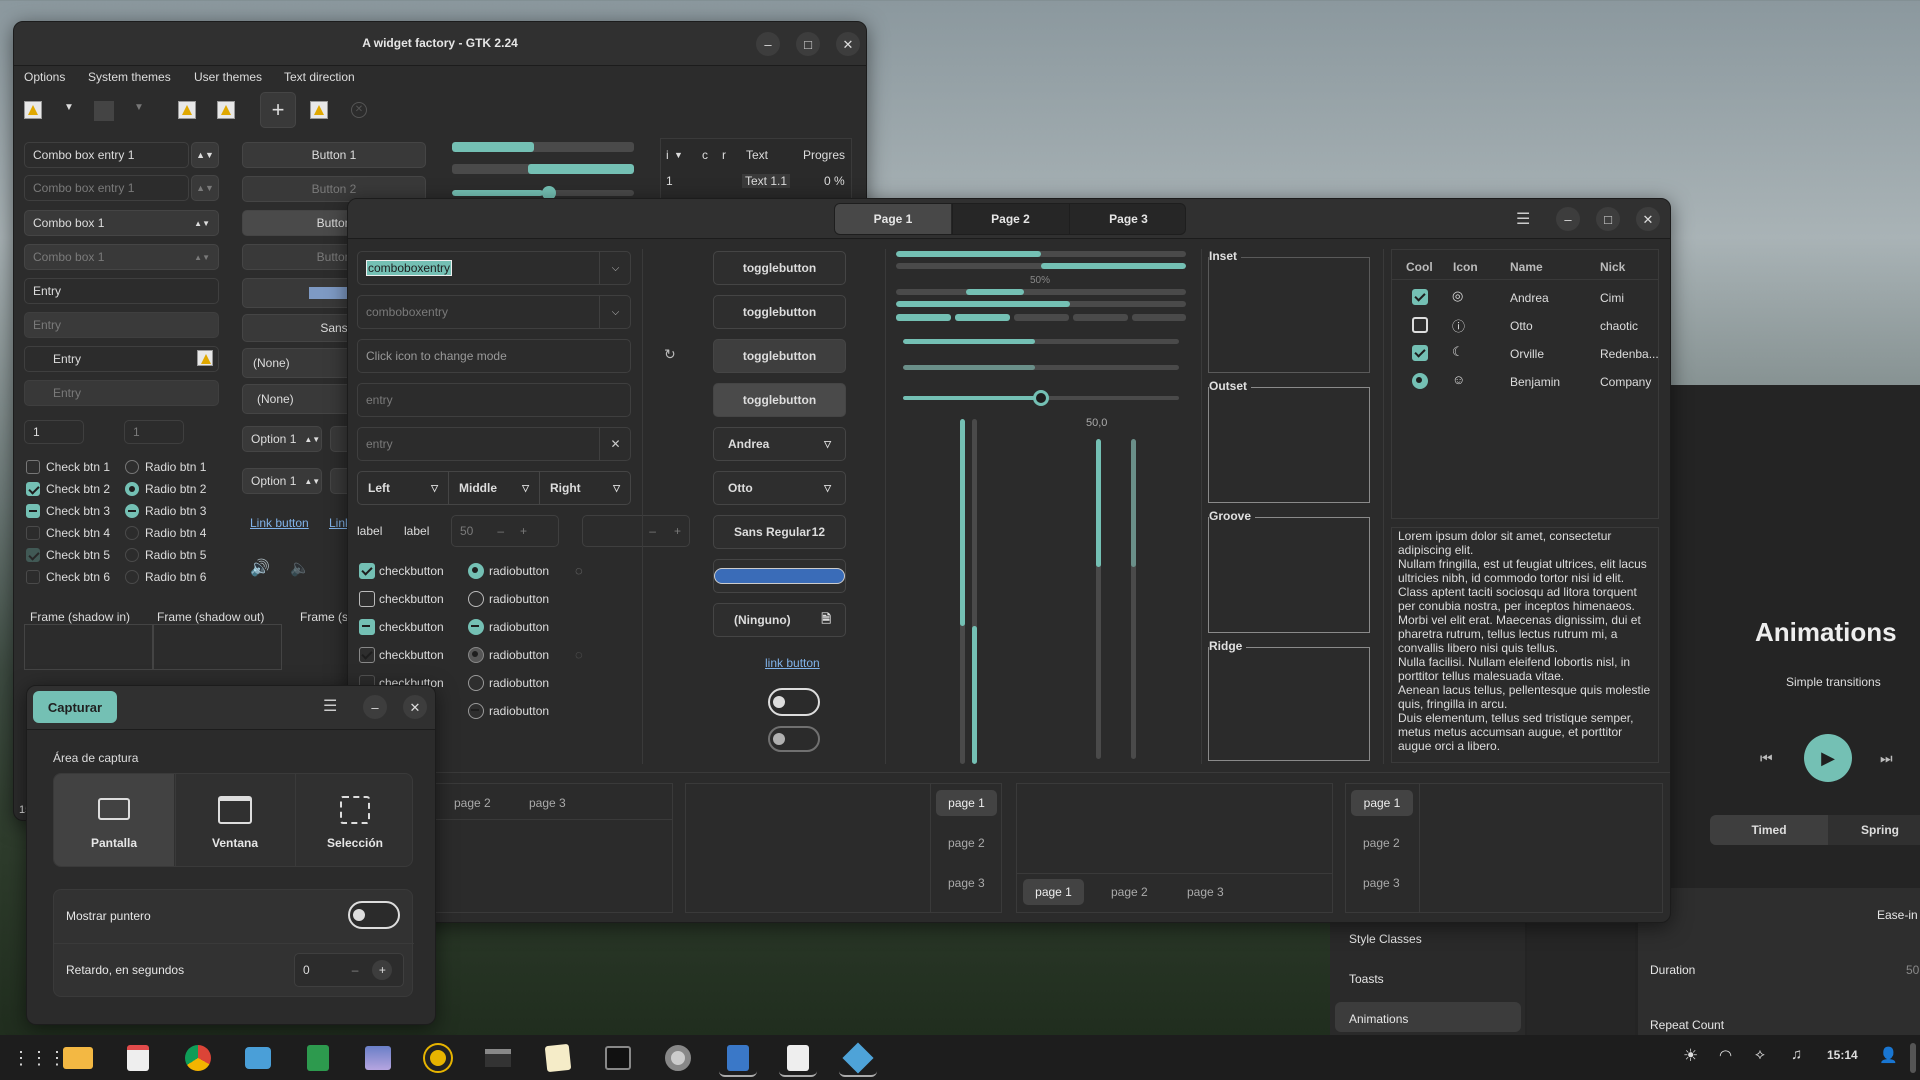 Image resolution: width=1920 pixels, height=1080 pixels. I want to click on widget-factory-app-icon, so click(738, 1058).